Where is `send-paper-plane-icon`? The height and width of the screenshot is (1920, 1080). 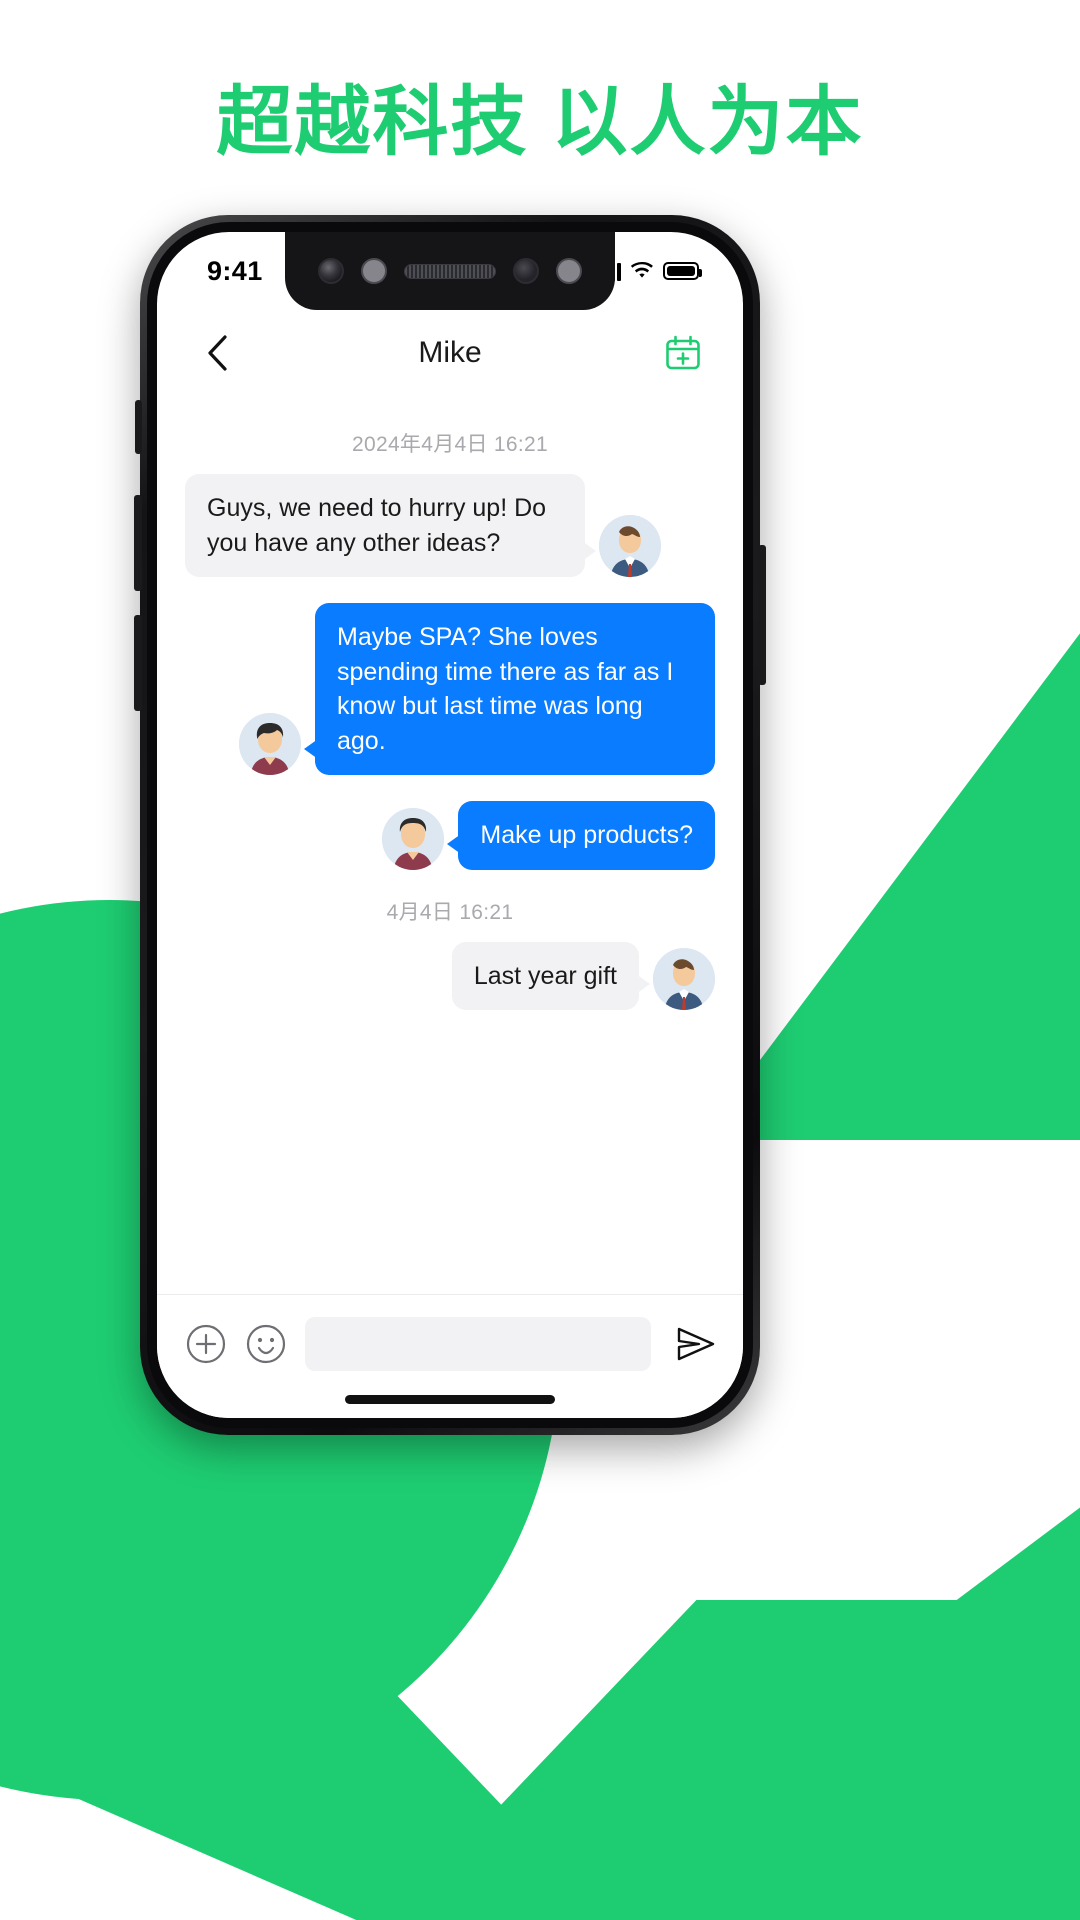
send-paper-plane-icon is located at coordinates (696, 1344).